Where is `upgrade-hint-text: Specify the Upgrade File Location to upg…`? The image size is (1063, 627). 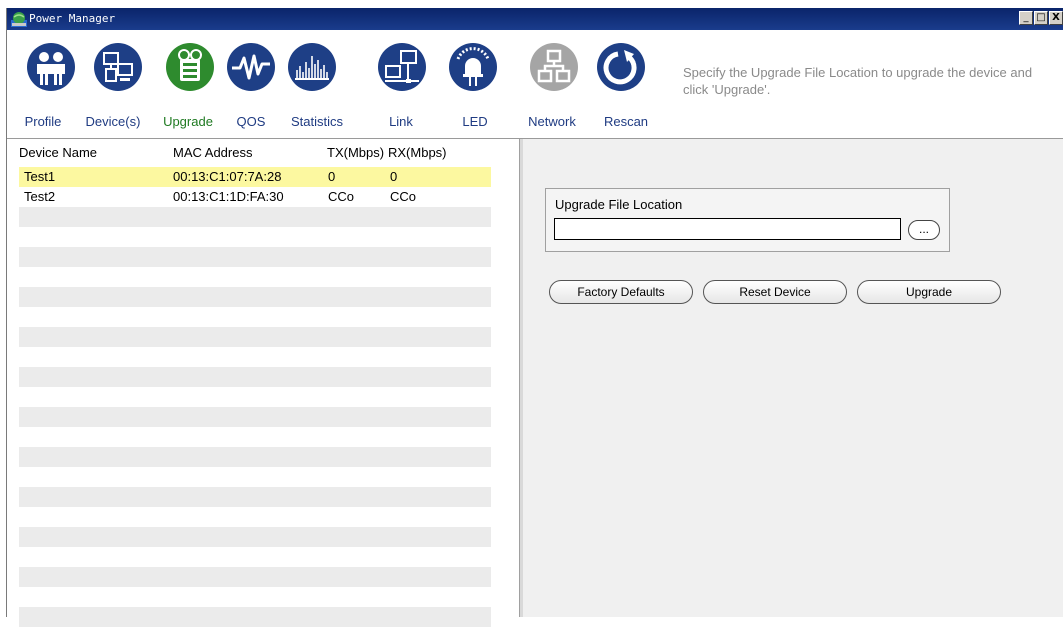 upgrade-hint-text: Specify the Upgrade File Location to upg… is located at coordinates (858, 81).